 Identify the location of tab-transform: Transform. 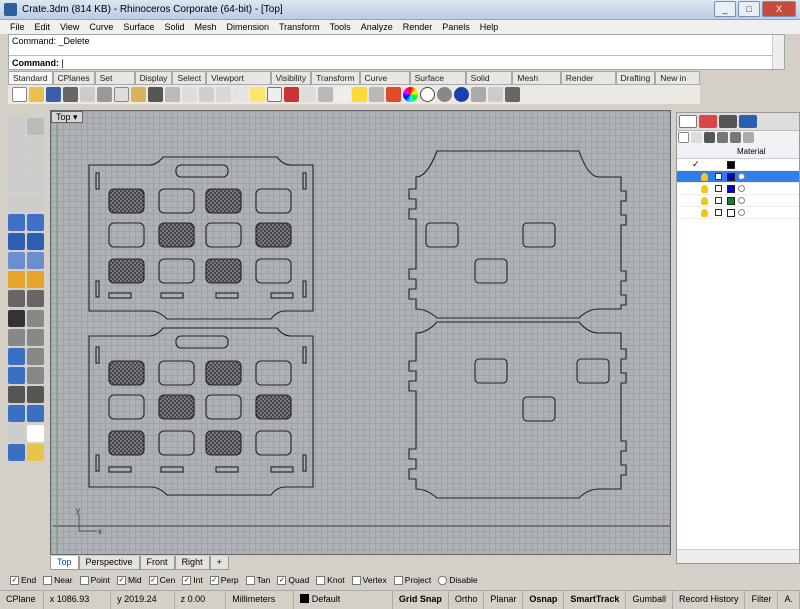
(335, 77).